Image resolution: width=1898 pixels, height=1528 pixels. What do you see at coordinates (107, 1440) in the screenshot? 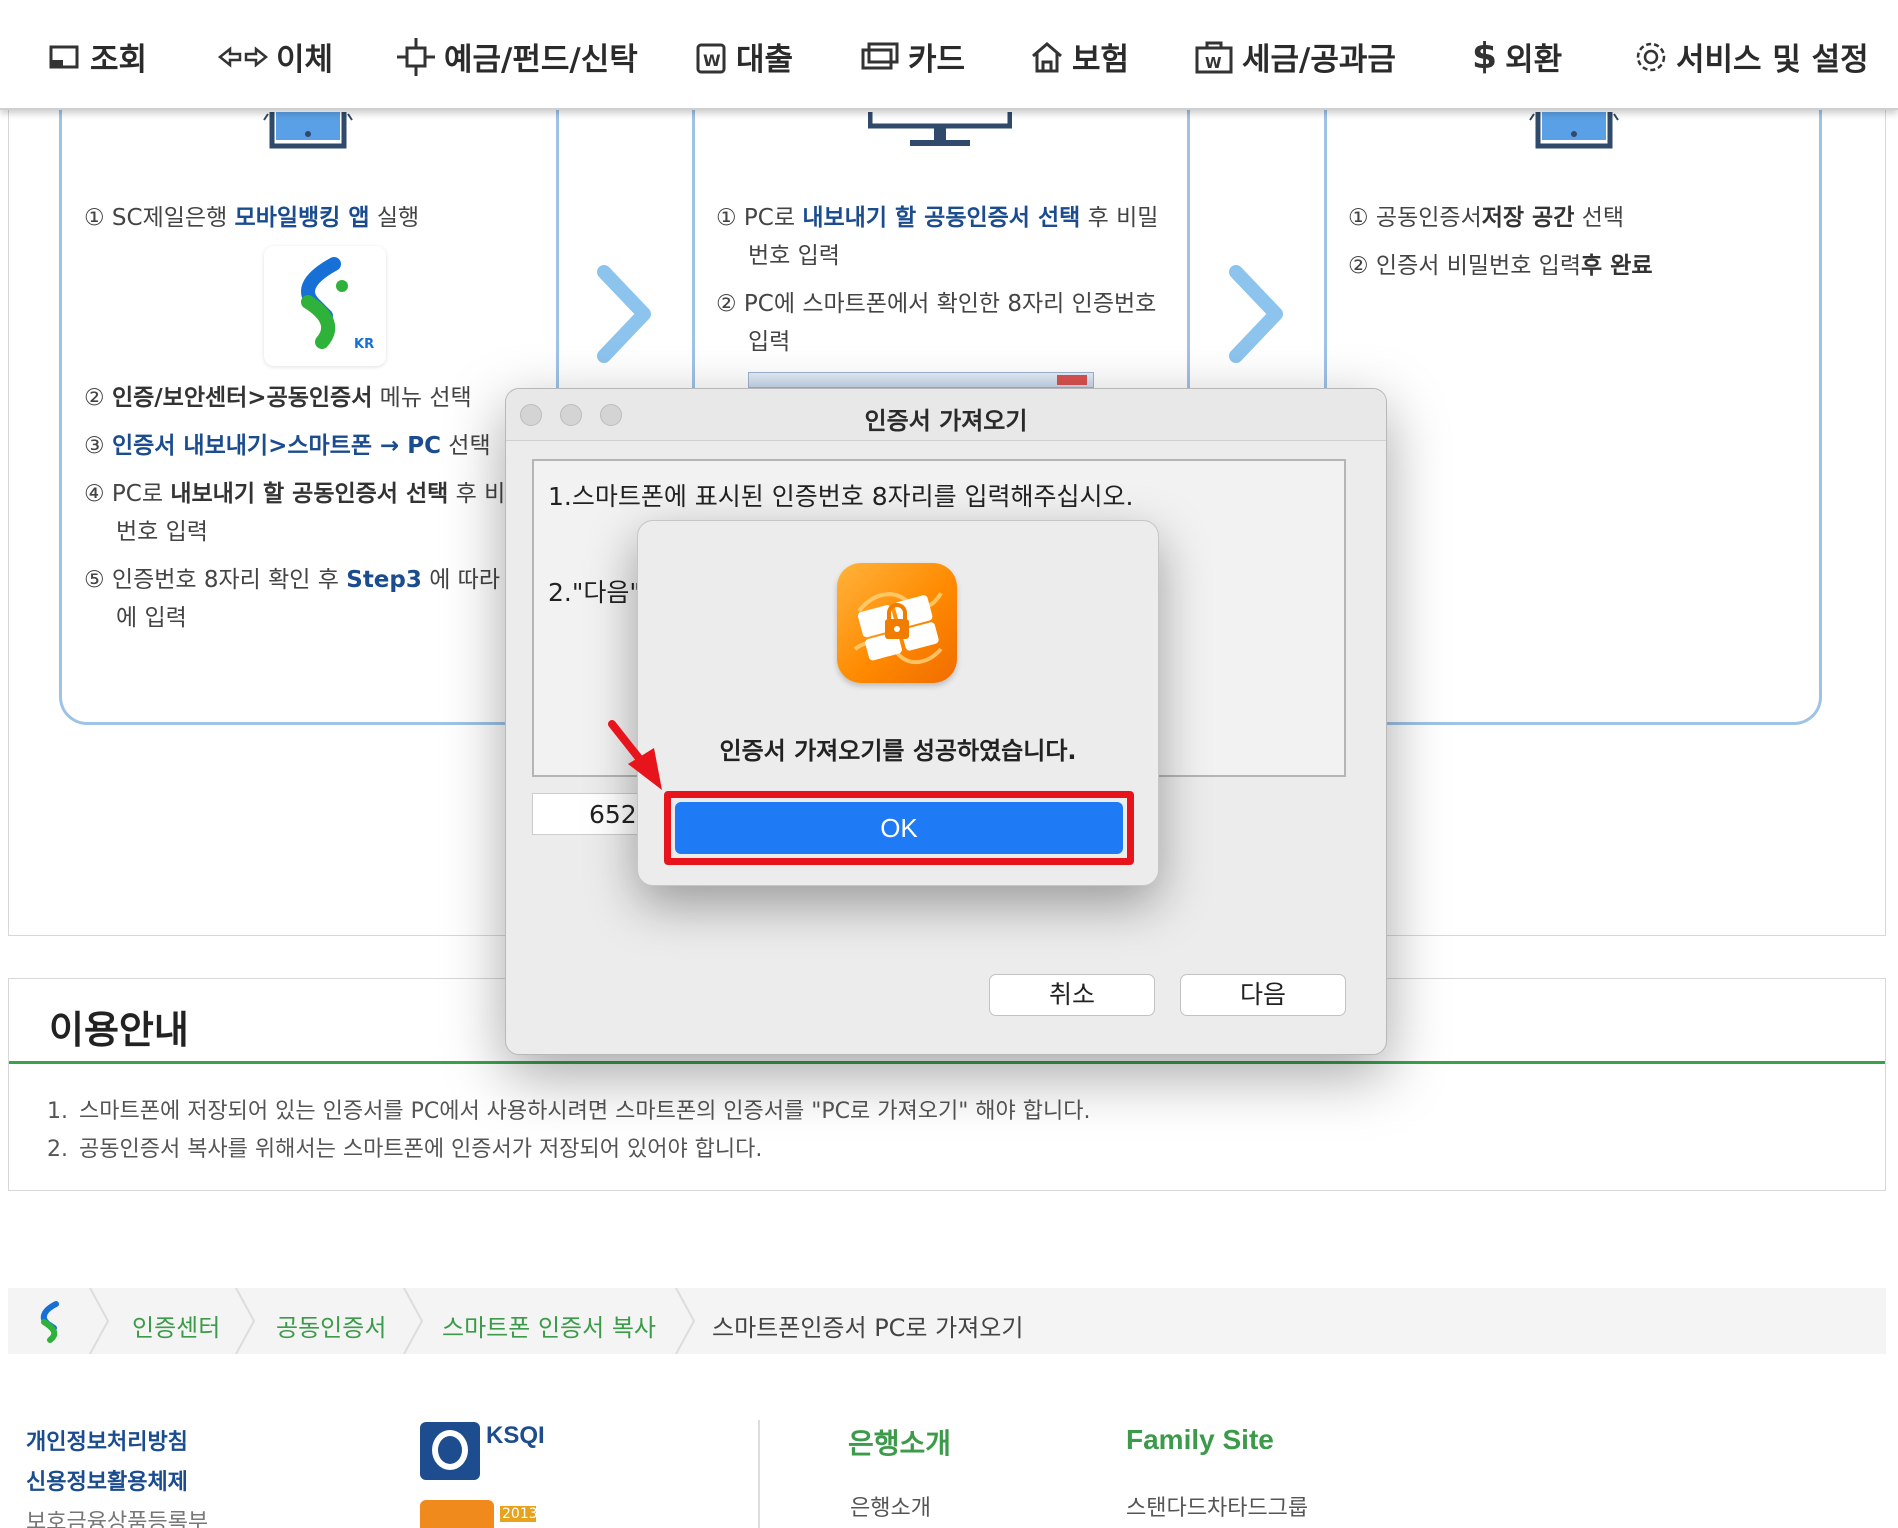
I see `footer-link-privacy: 개인정보처리방침` at bounding box center [107, 1440].